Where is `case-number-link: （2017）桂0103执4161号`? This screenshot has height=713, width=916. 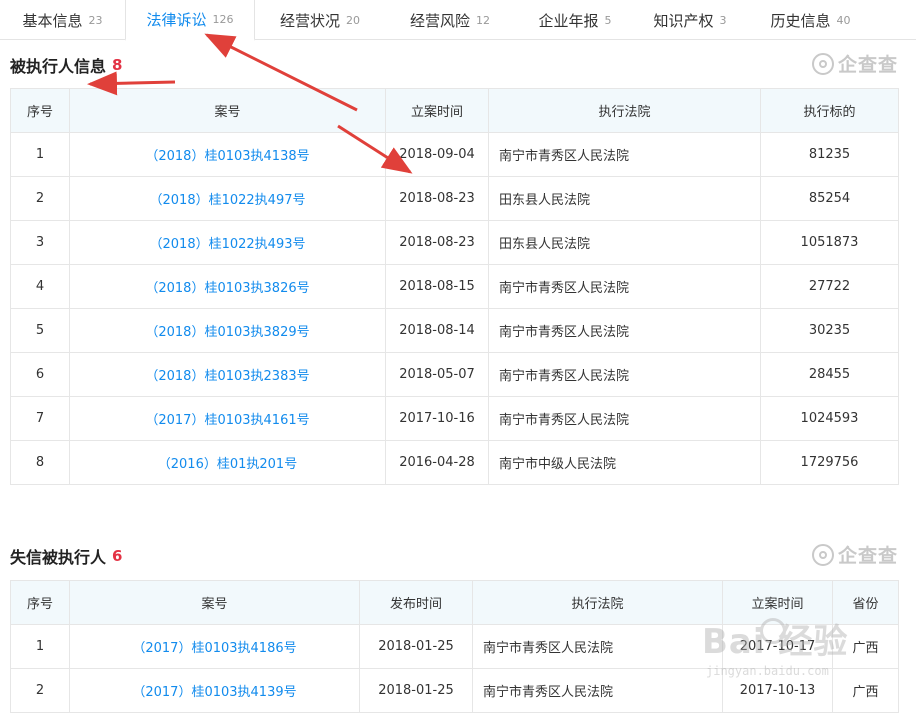
case-number-link: （2017）桂0103执4161号 is located at coordinates (227, 420).